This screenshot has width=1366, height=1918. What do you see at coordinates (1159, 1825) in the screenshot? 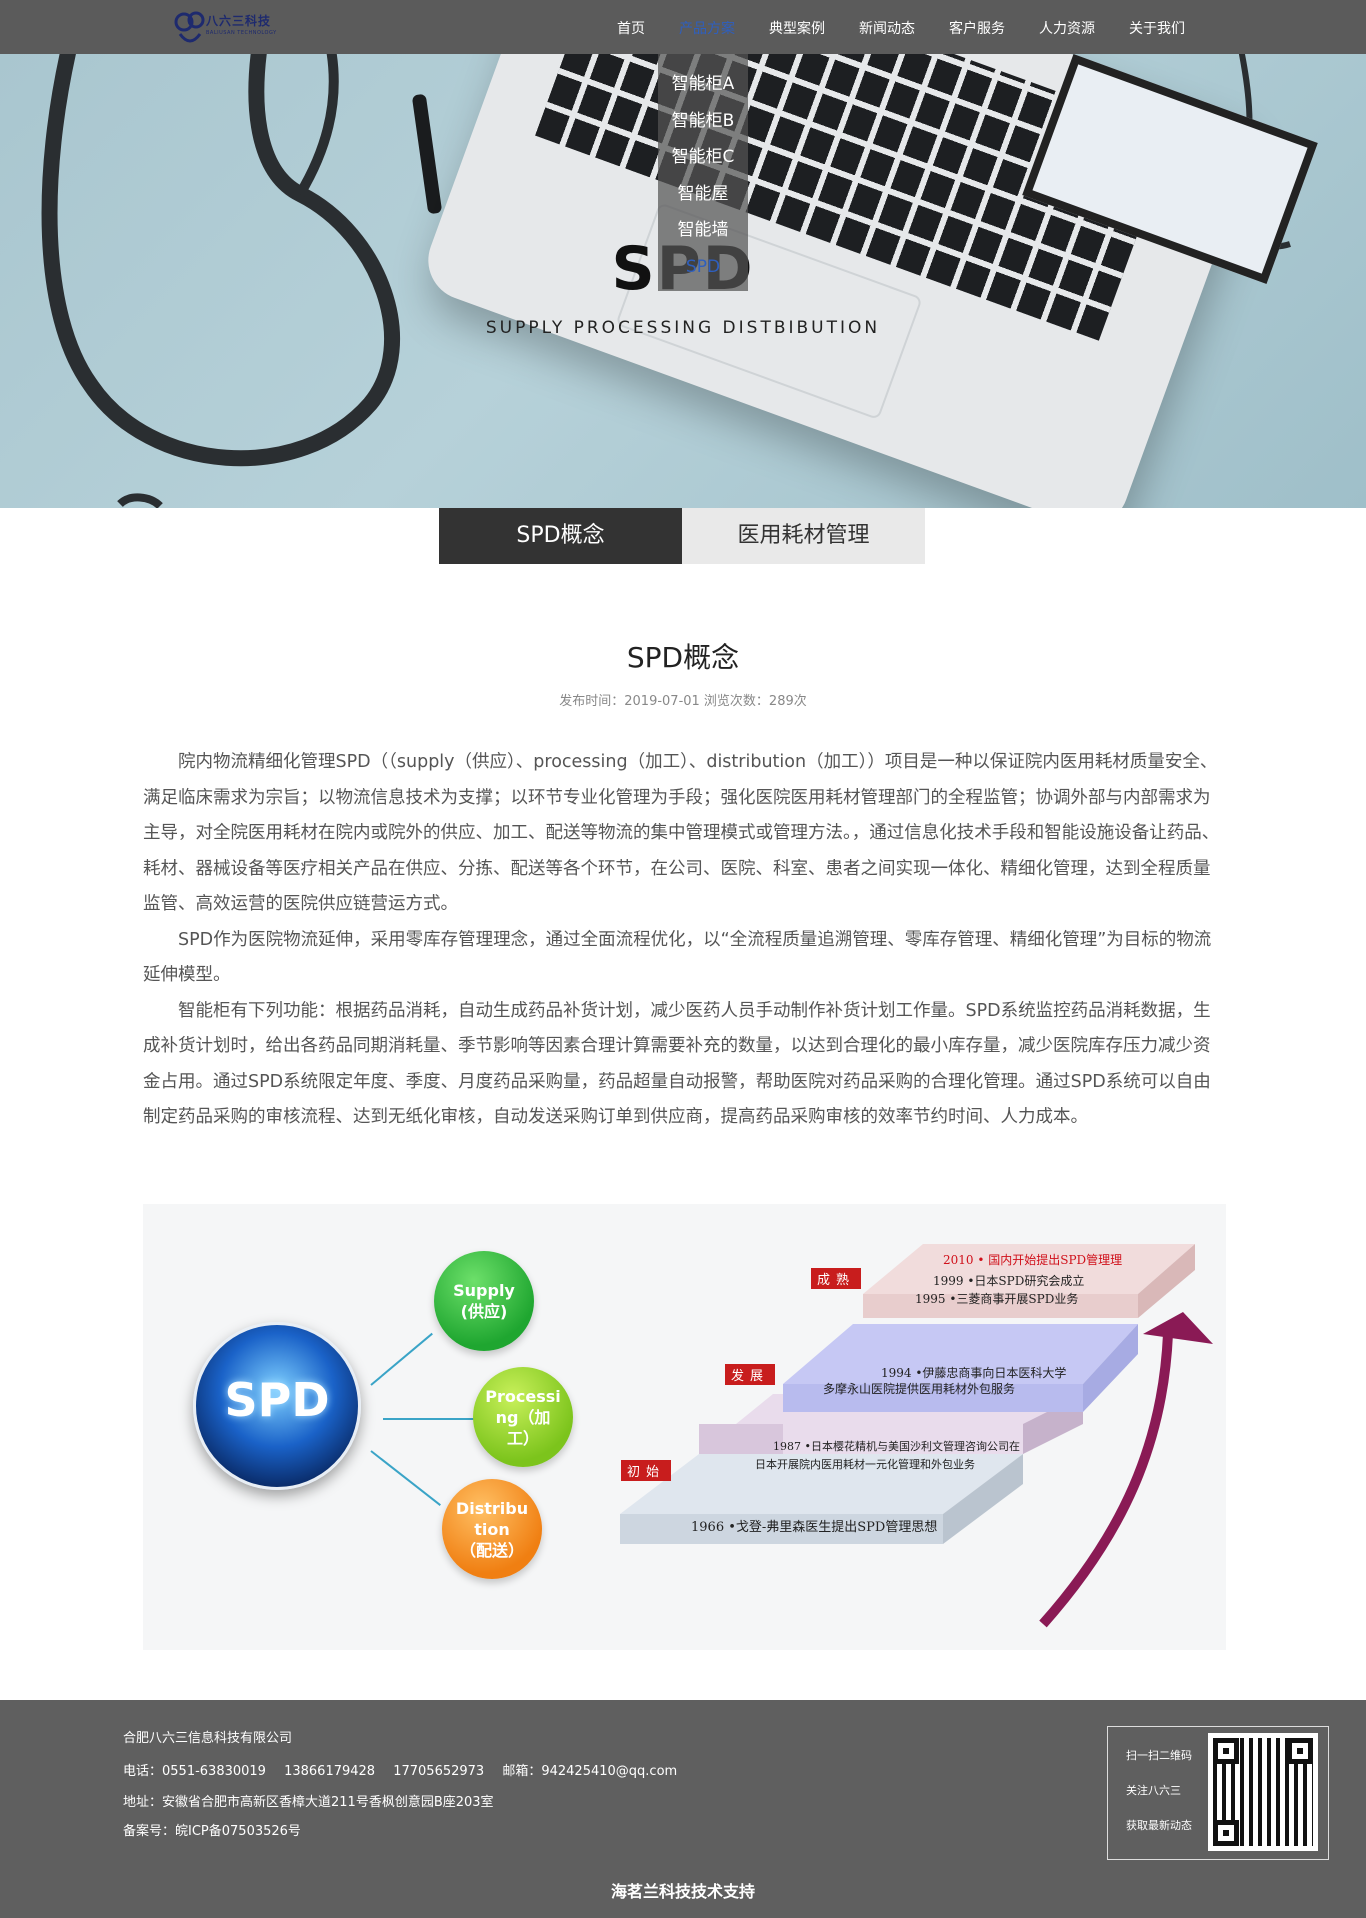
I see `qr-caption-3: 获取最新动态` at bounding box center [1159, 1825].